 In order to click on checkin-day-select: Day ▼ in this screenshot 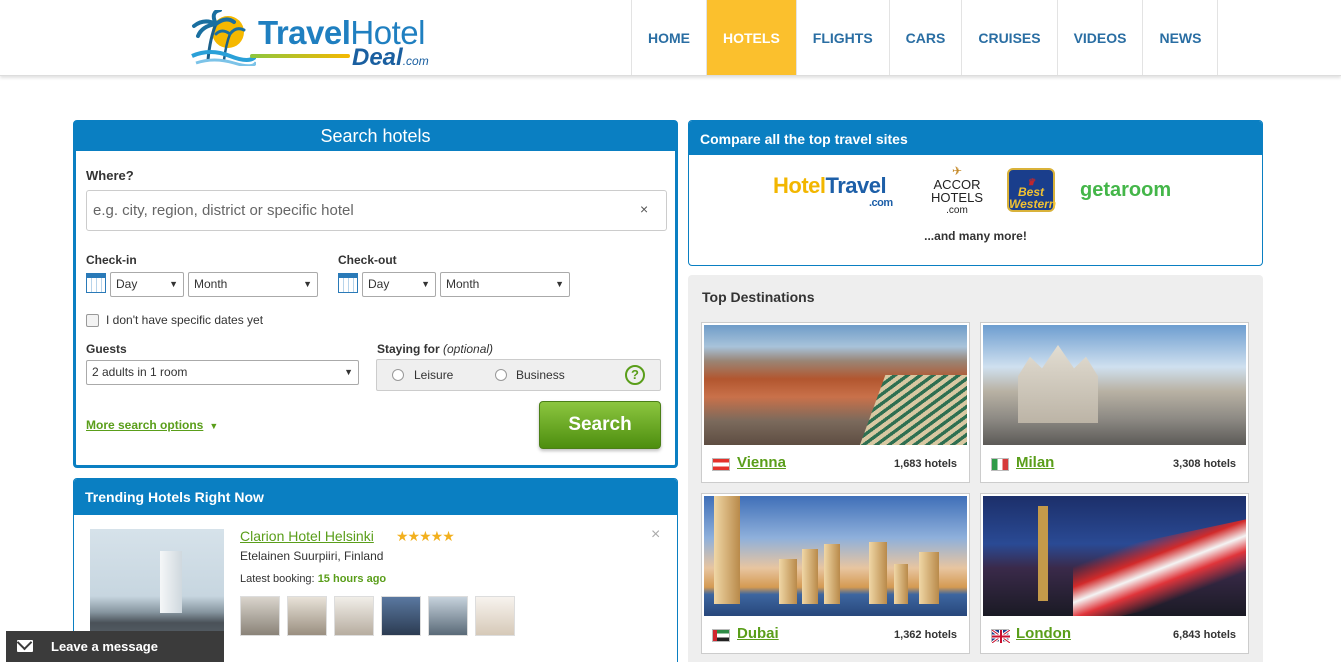, I will do `click(147, 284)`.